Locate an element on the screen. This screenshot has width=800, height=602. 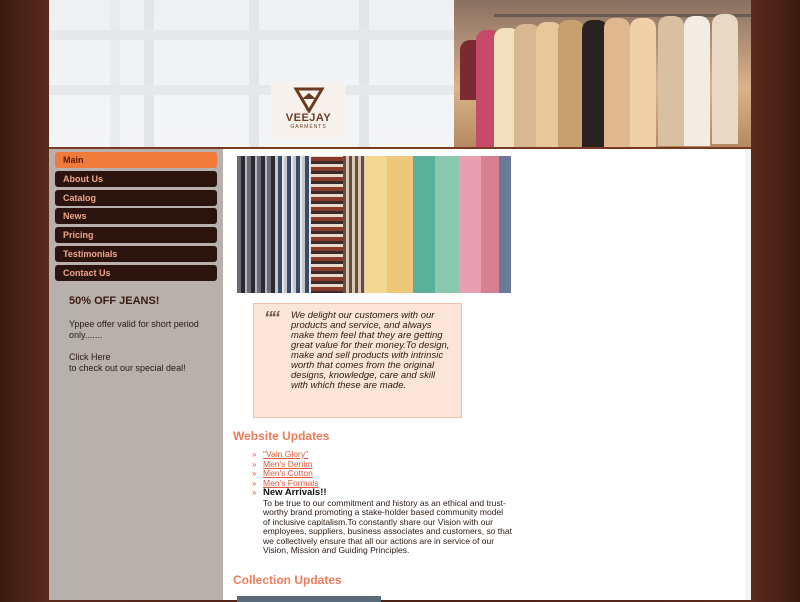
promo-click-here-link: Click Here is located at coordinates (90, 357).